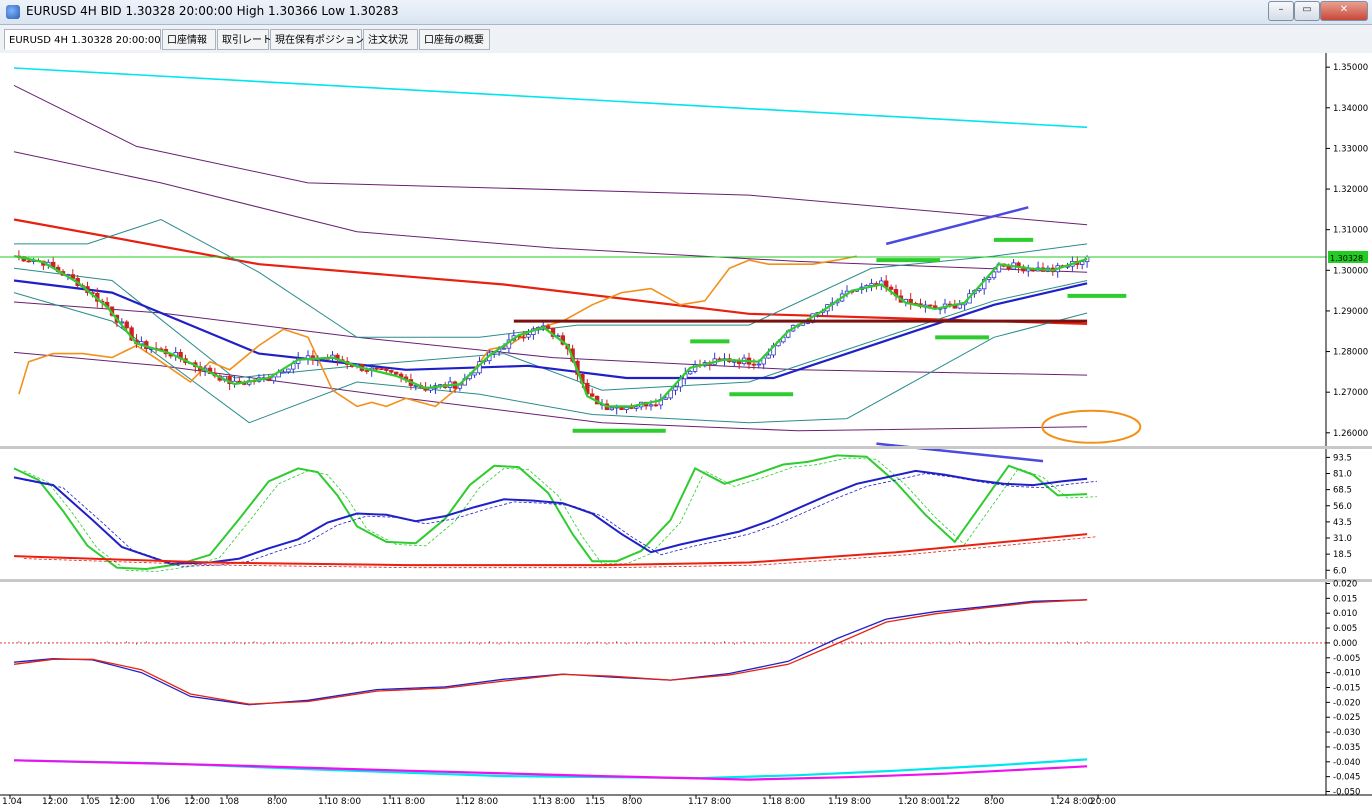 This screenshot has width=1372, height=810. Describe the element at coordinates (1342, 475) in the screenshot. I see `y-tick-label: 81.0` at that location.